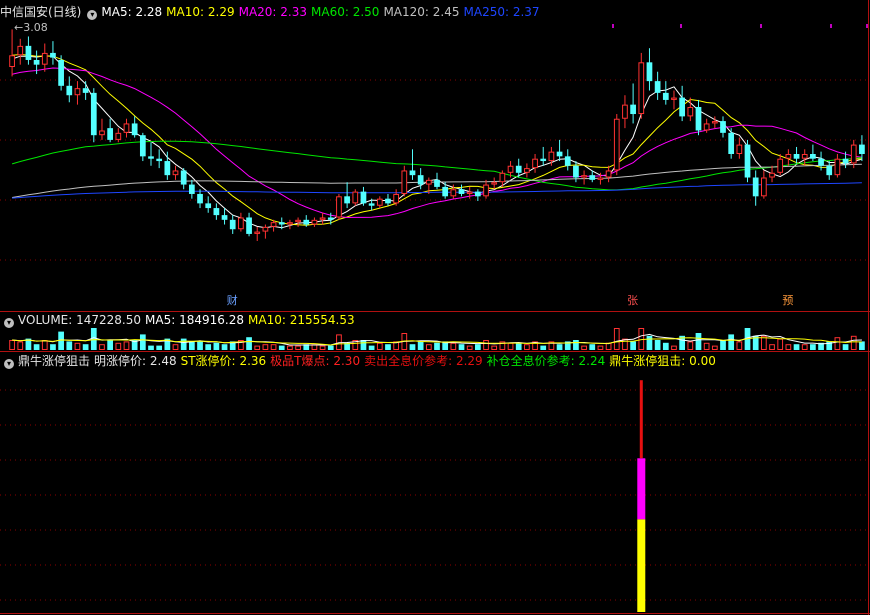  What do you see at coordinates (294, 12) in the screenshot?
I see `ma20-value: 2.33` at bounding box center [294, 12].